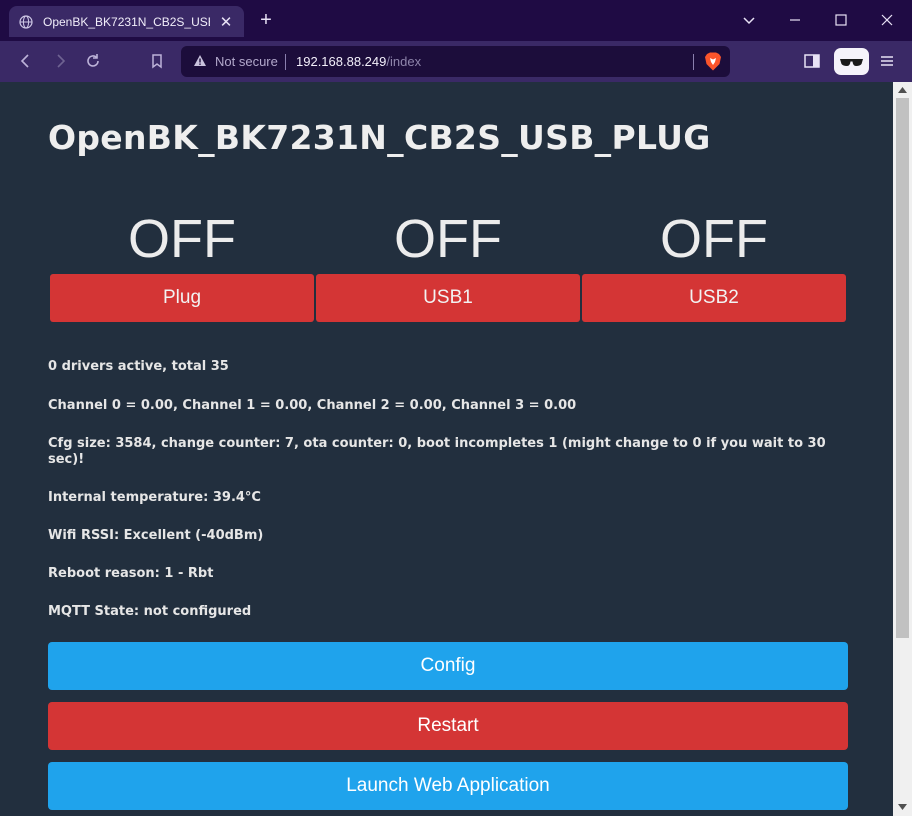 This screenshot has height=816, width=912. What do you see at coordinates (902, 90) in the screenshot?
I see `scroll-up-icon` at bounding box center [902, 90].